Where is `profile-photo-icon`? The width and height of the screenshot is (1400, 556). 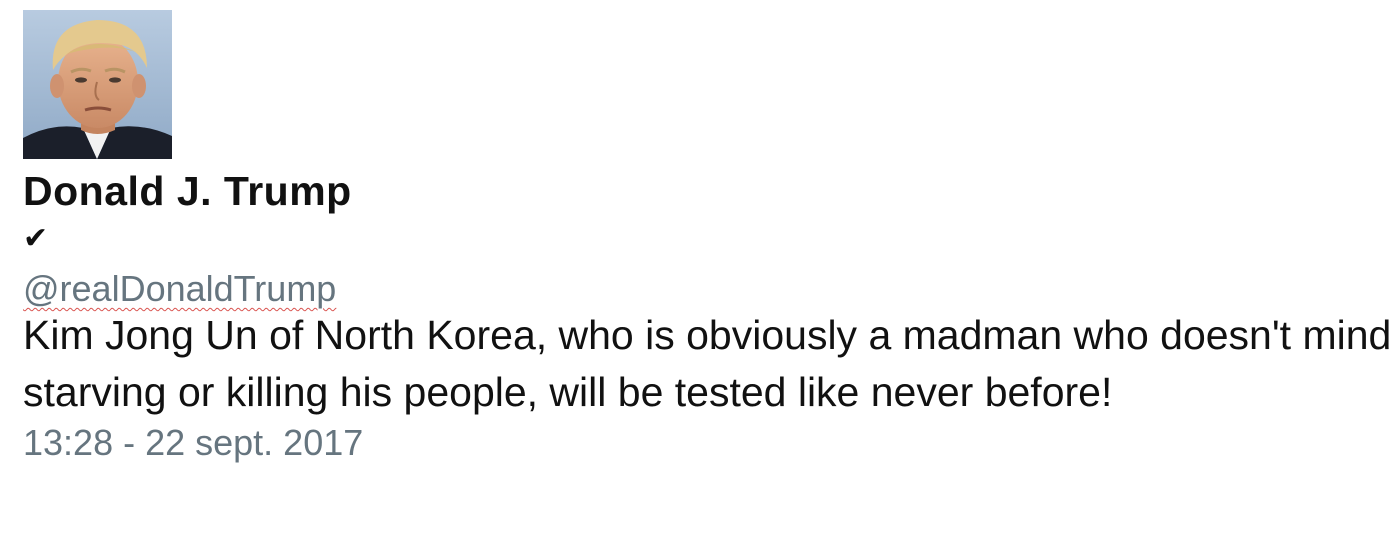 profile-photo-icon is located at coordinates (97, 84).